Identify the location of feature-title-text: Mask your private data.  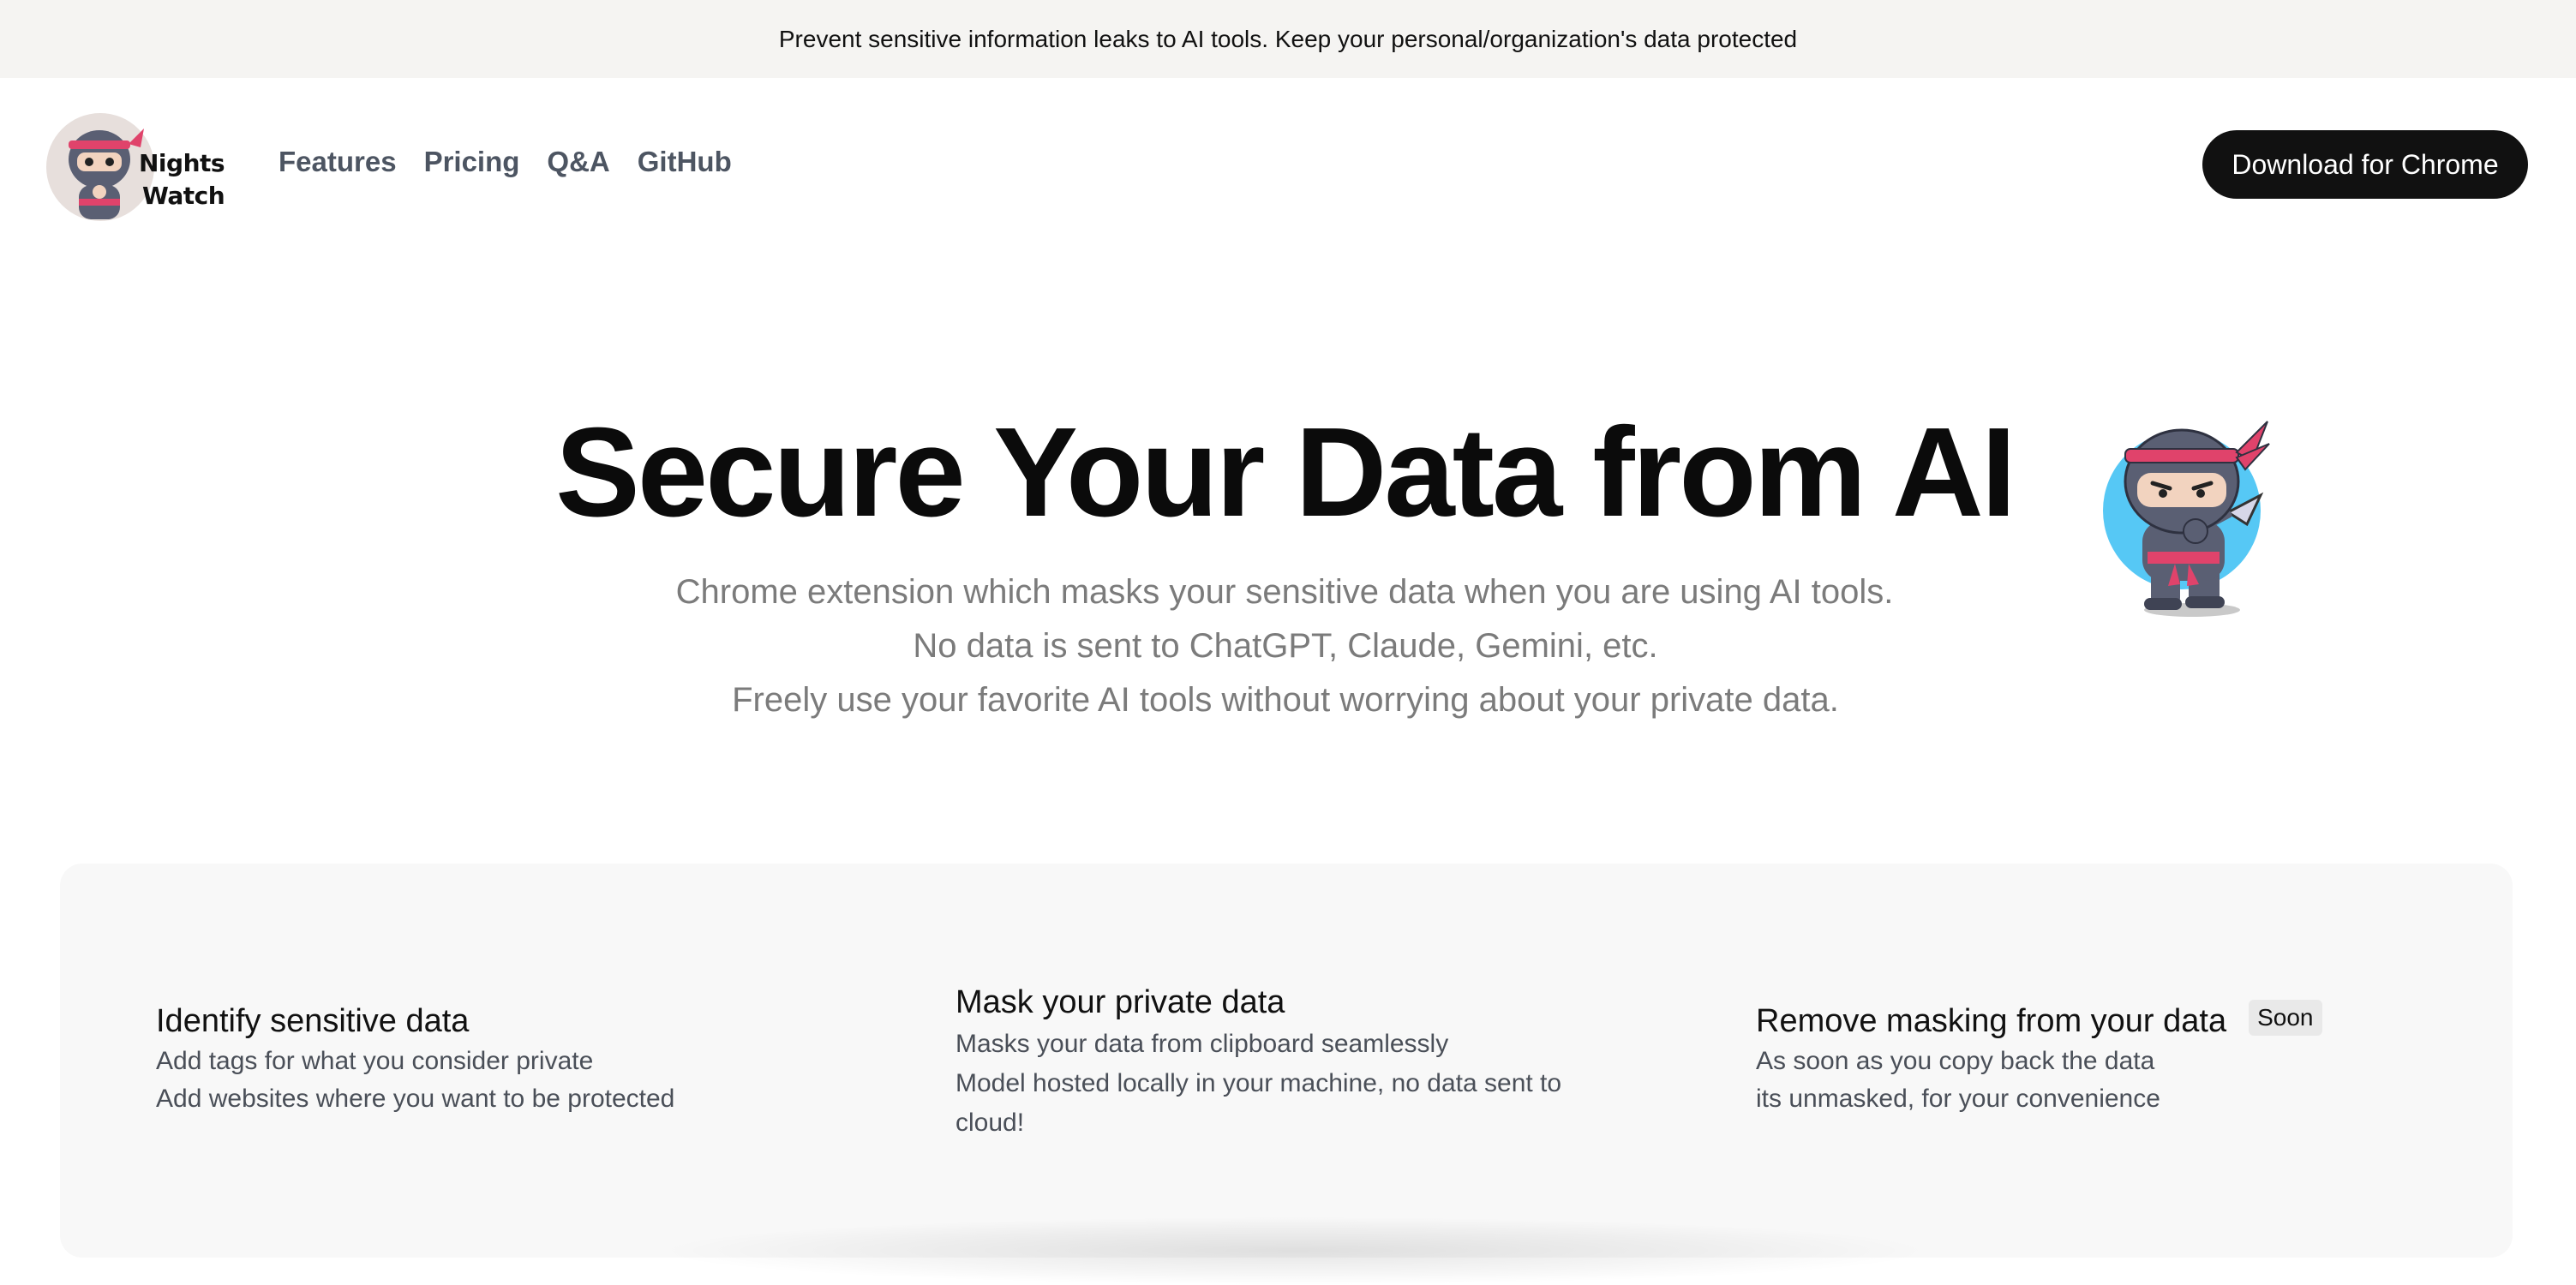
(1120, 1002).